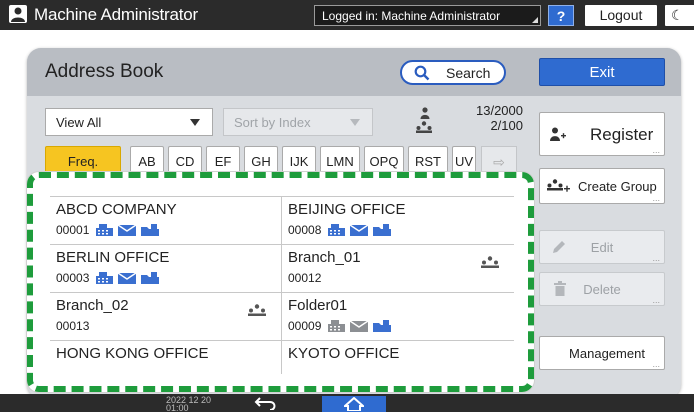  What do you see at coordinates (506, 125) in the screenshot?
I see `group-count: 2/100` at bounding box center [506, 125].